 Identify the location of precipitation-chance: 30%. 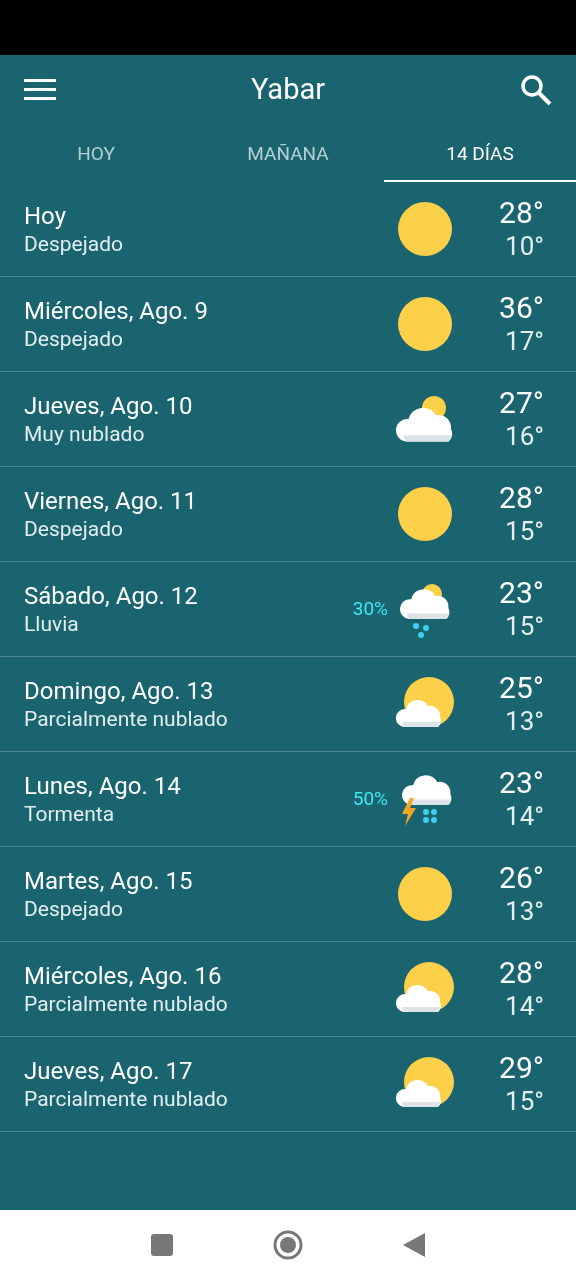
(370, 608).